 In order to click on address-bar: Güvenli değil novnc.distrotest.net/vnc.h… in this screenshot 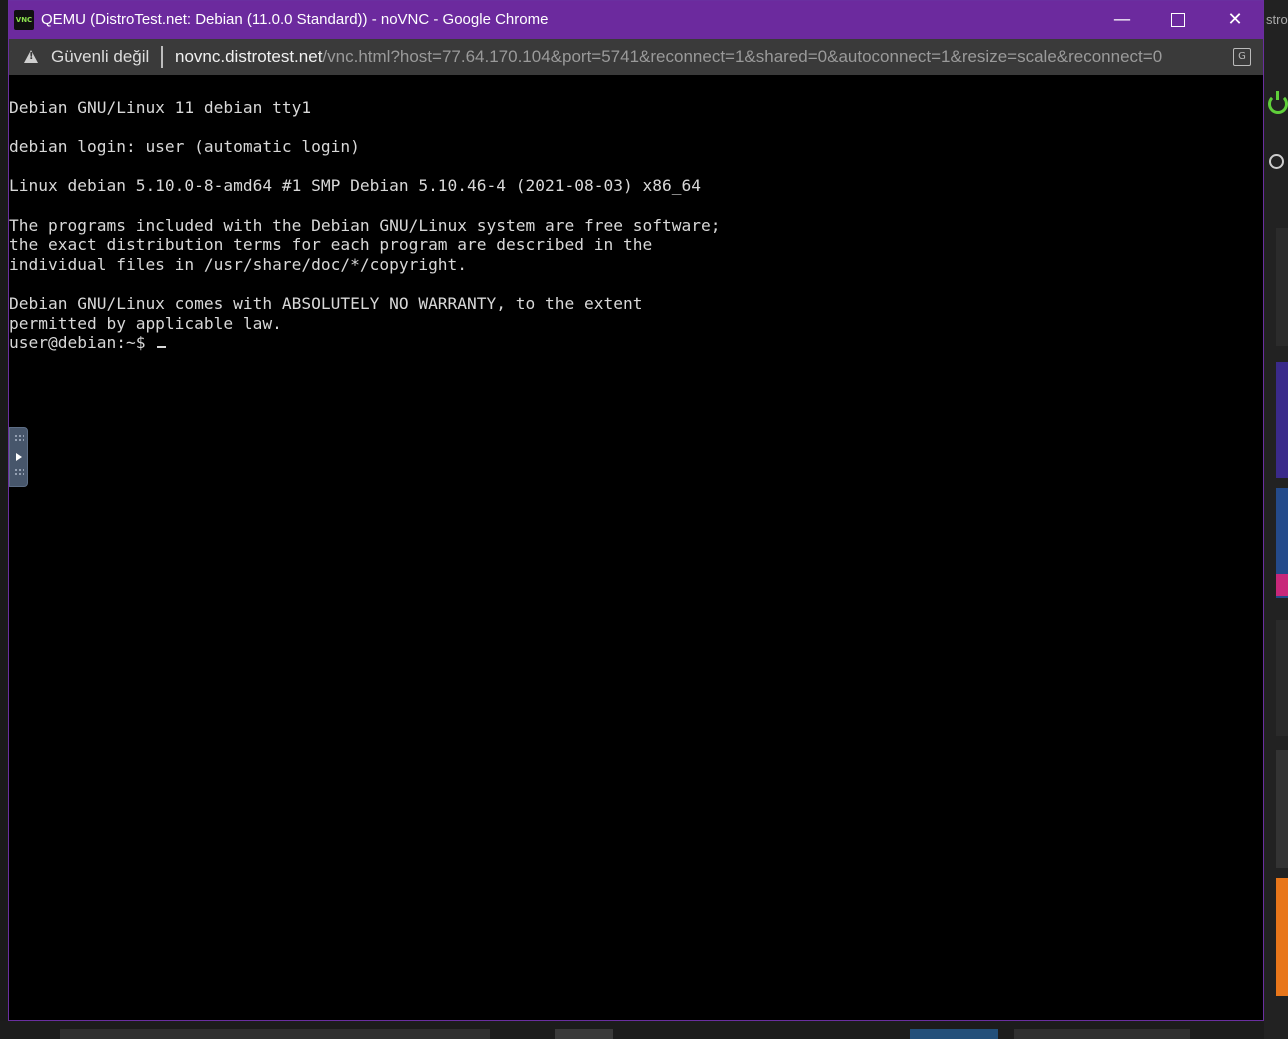, I will do `click(636, 57)`.